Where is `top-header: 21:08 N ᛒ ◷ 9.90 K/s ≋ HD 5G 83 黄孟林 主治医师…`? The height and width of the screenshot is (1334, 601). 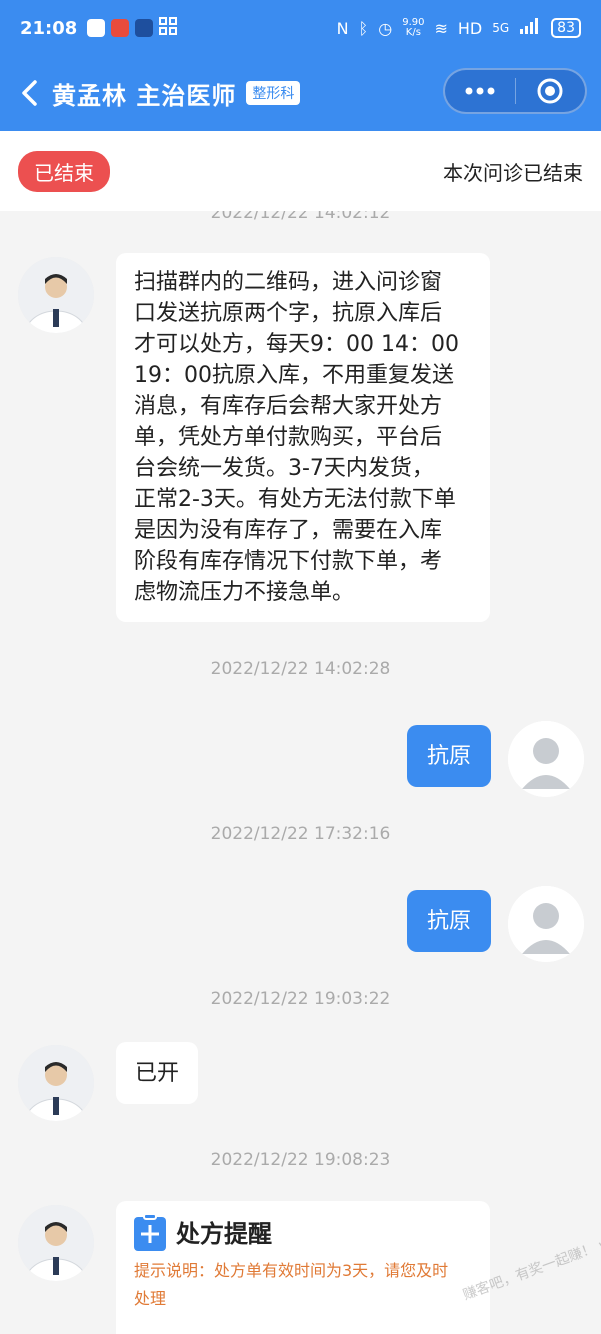 top-header: 21:08 N ᛒ ◷ 9.90 K/s ≋ HD 5G 83 黄孟林 主治医师… is located at coordinates (300, 65).